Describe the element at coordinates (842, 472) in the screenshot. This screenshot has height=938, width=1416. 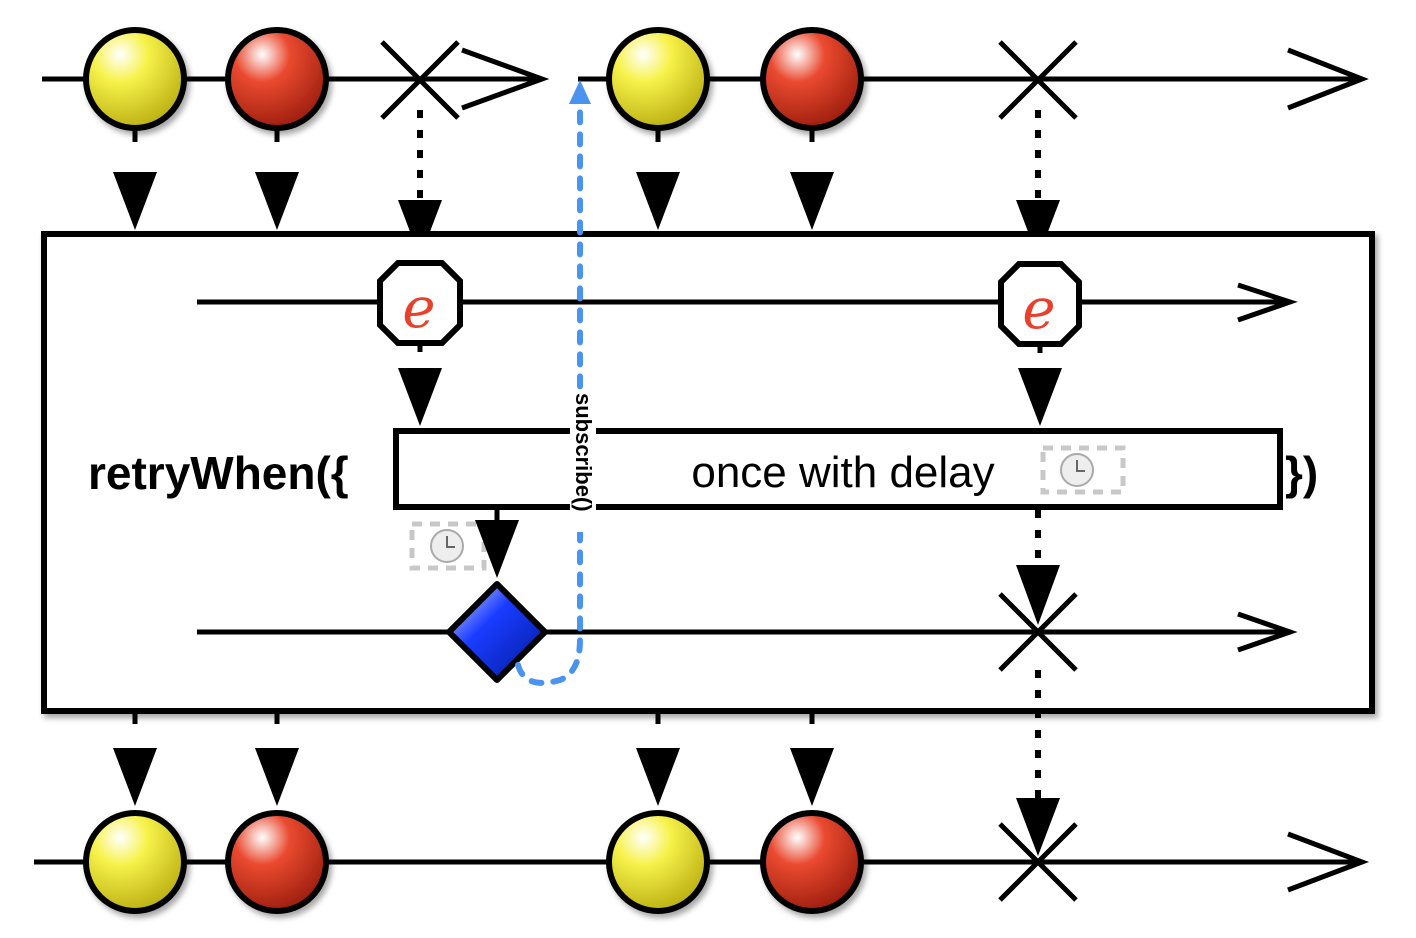
I see `delay-function-label: once with delay` at that location.